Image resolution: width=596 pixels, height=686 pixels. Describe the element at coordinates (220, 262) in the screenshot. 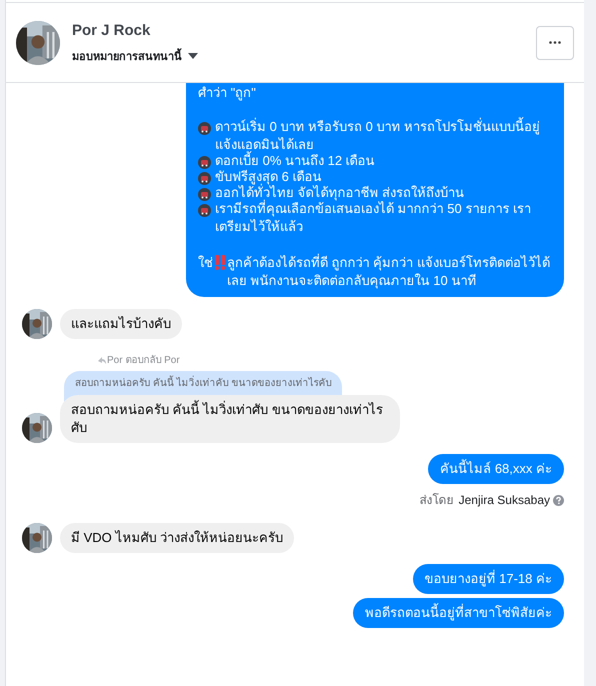

I see `exclamation-icon` at that location.